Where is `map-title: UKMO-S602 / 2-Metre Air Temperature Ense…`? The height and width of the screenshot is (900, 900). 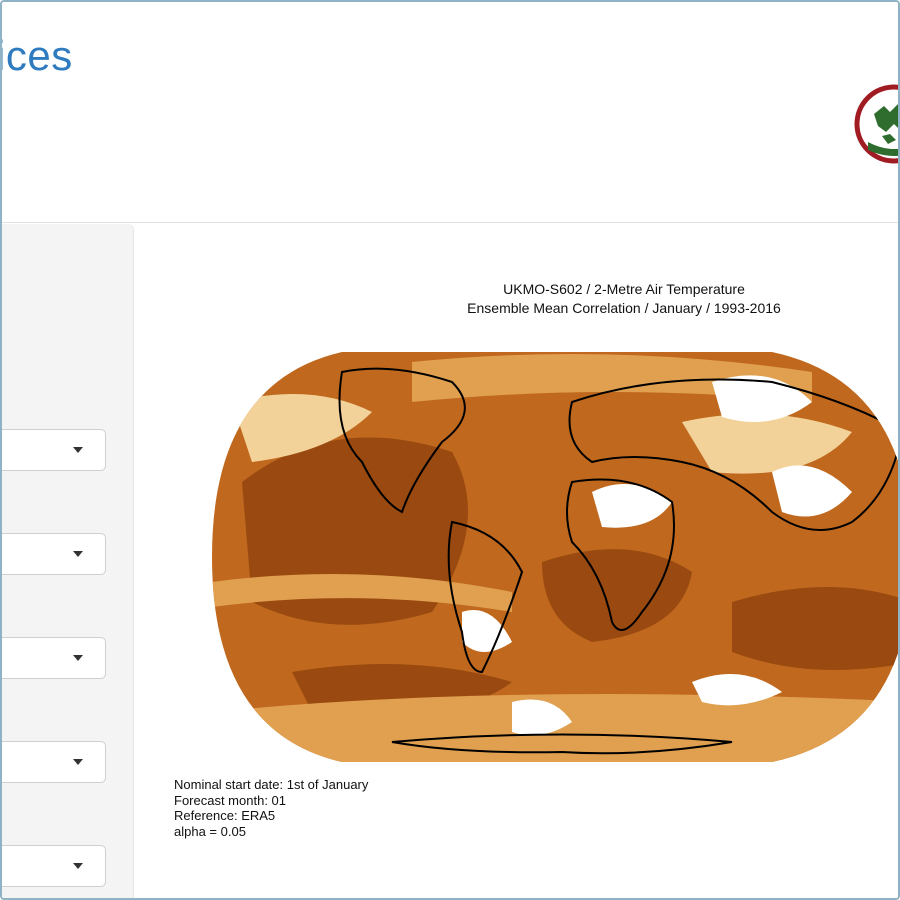
map-title: UKMO-S602 / 2-Metre Air Temperature Ense… is located at coordinates (624, 299).